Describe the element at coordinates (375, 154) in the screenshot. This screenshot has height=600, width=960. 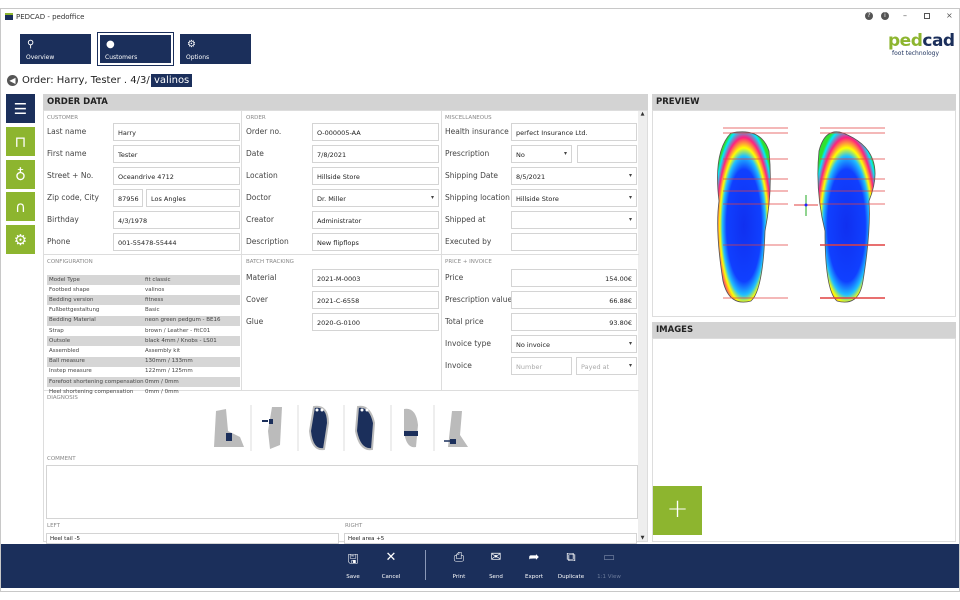
I see `date-input: 7/8/2021` at that location.